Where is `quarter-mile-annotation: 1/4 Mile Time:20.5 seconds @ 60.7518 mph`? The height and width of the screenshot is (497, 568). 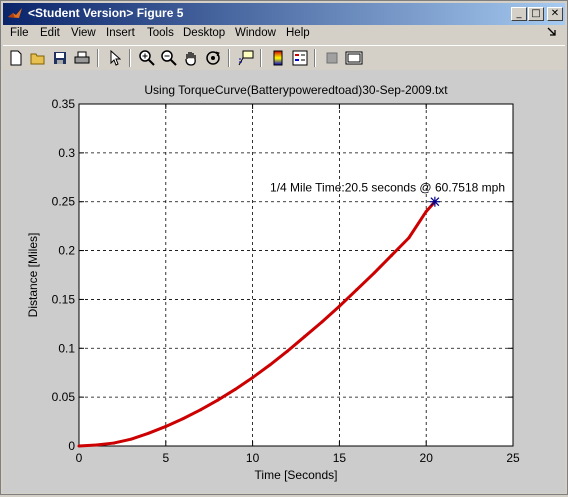 quarter-mile-annotation: 1/4 Mile Time:20.5 seconds @ 60.7518 mph is located at coordinates (387, 188).